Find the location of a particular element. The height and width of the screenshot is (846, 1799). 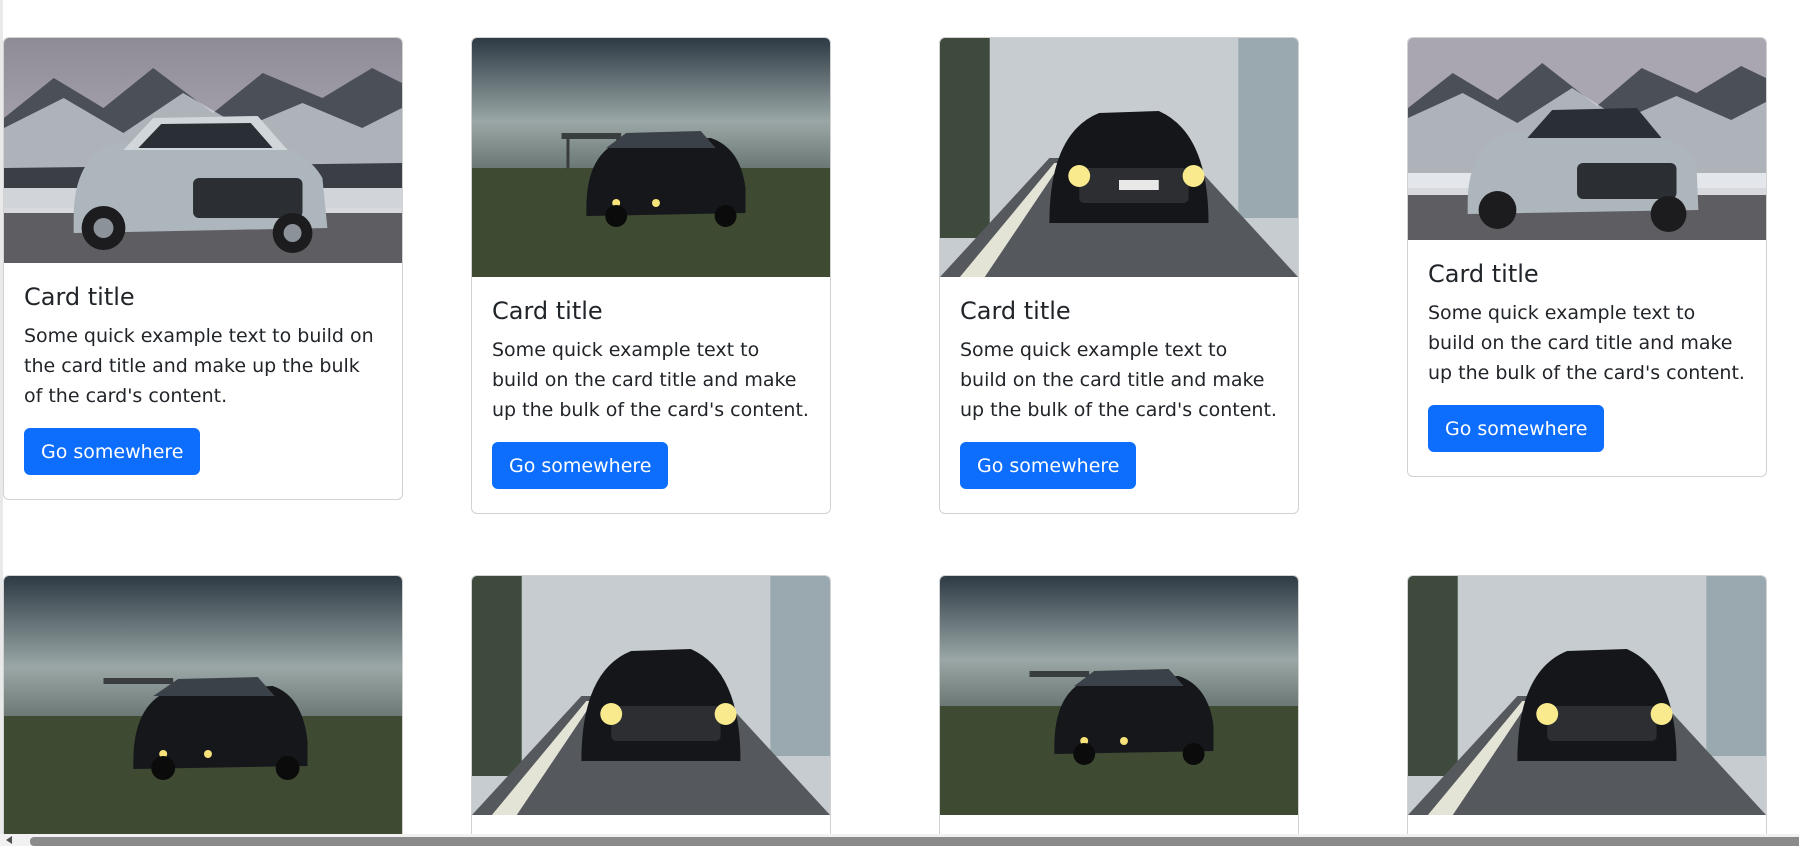

scroll-left-arrow-icon is located at coordinates (9, 840).